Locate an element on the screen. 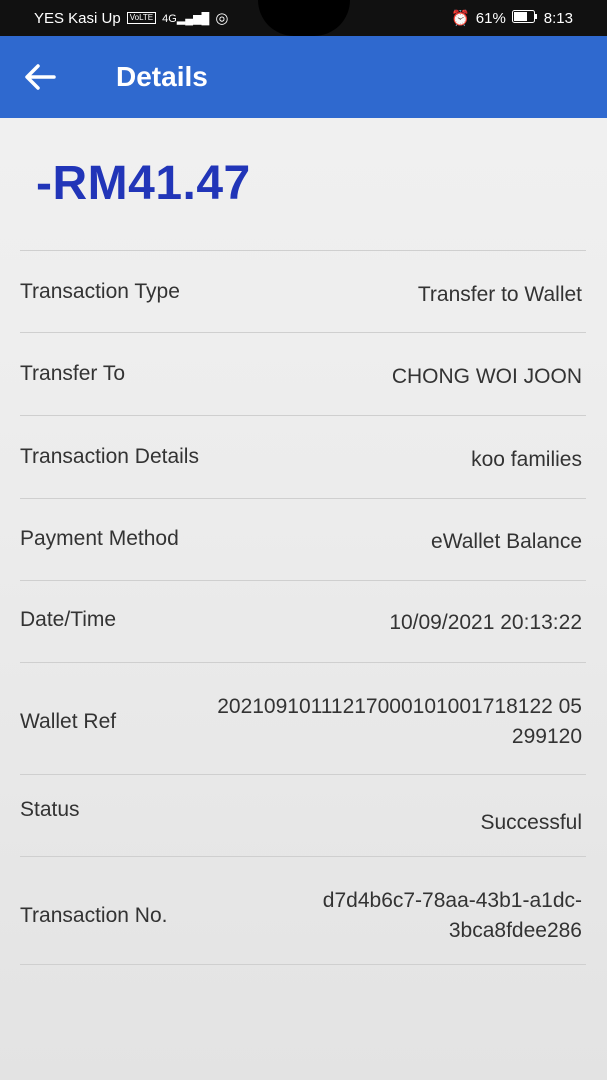 This screenshot has width=607, height=1080. transaction-amount: -RM41.47 is located at coordinates (143, 183).